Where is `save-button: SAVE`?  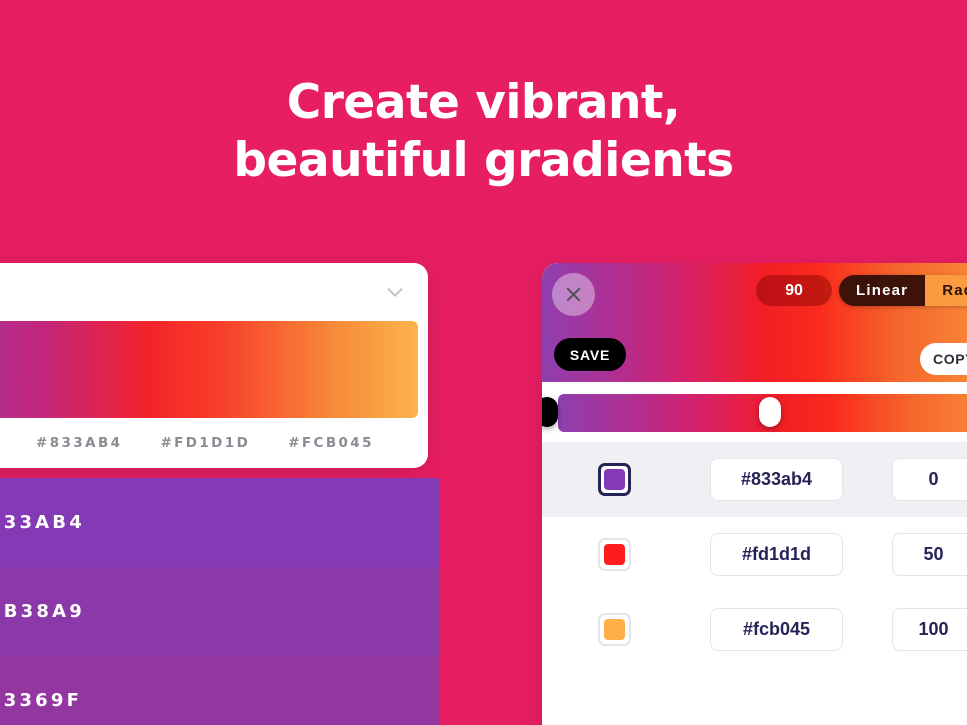
save-button: SAVE is located at coordinates (590, 354).